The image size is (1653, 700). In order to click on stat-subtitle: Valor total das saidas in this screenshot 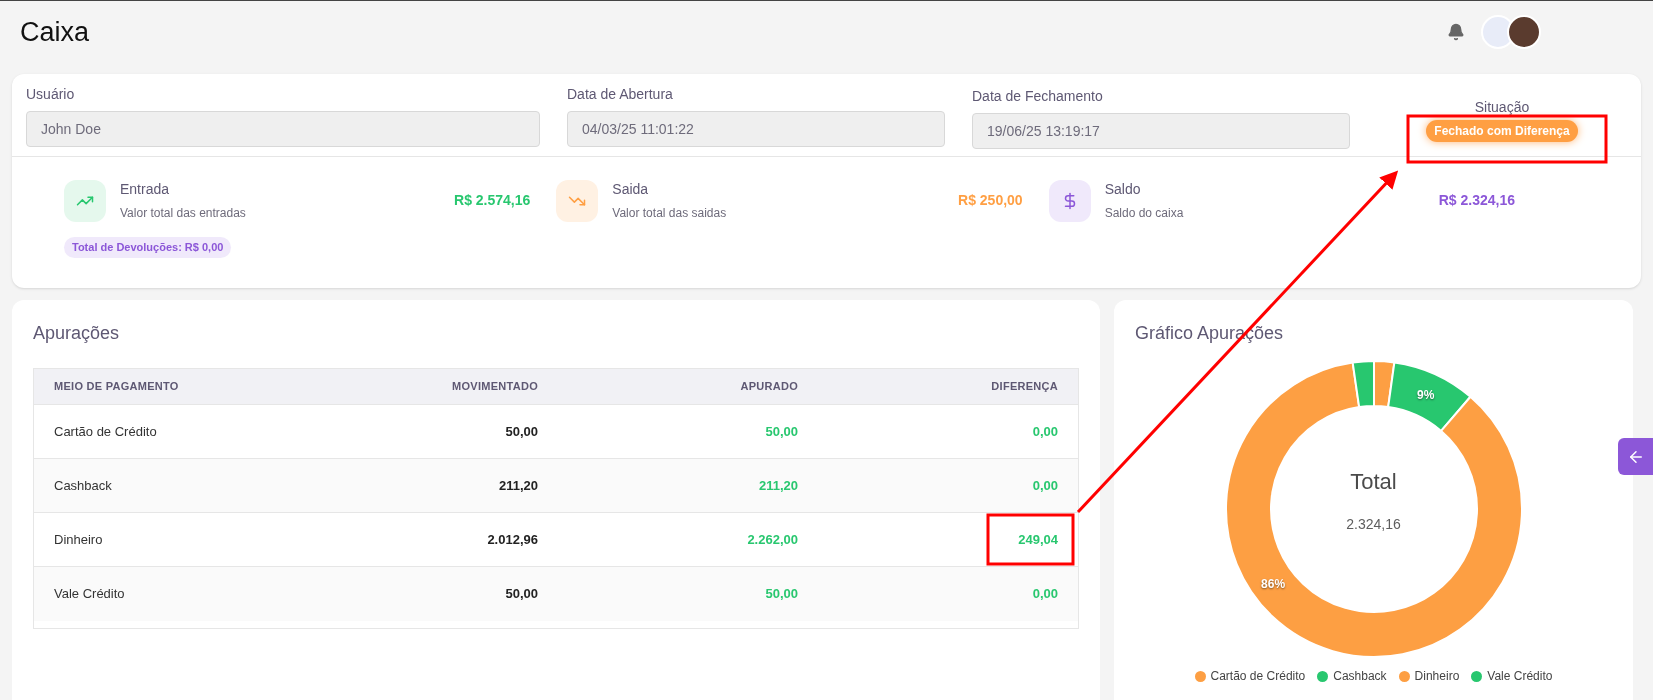, I will do `click(670, 213)`.